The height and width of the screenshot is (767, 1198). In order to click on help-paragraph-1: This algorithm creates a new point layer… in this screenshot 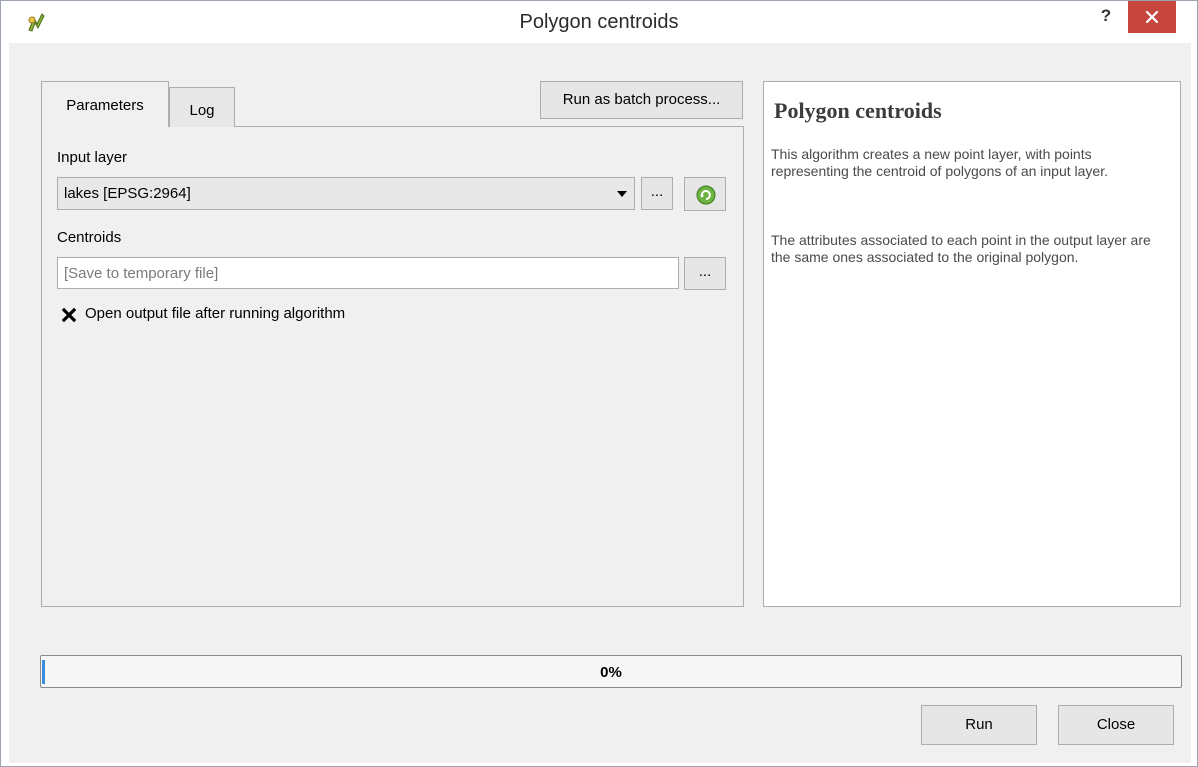, I will do `click(939, 162)`.